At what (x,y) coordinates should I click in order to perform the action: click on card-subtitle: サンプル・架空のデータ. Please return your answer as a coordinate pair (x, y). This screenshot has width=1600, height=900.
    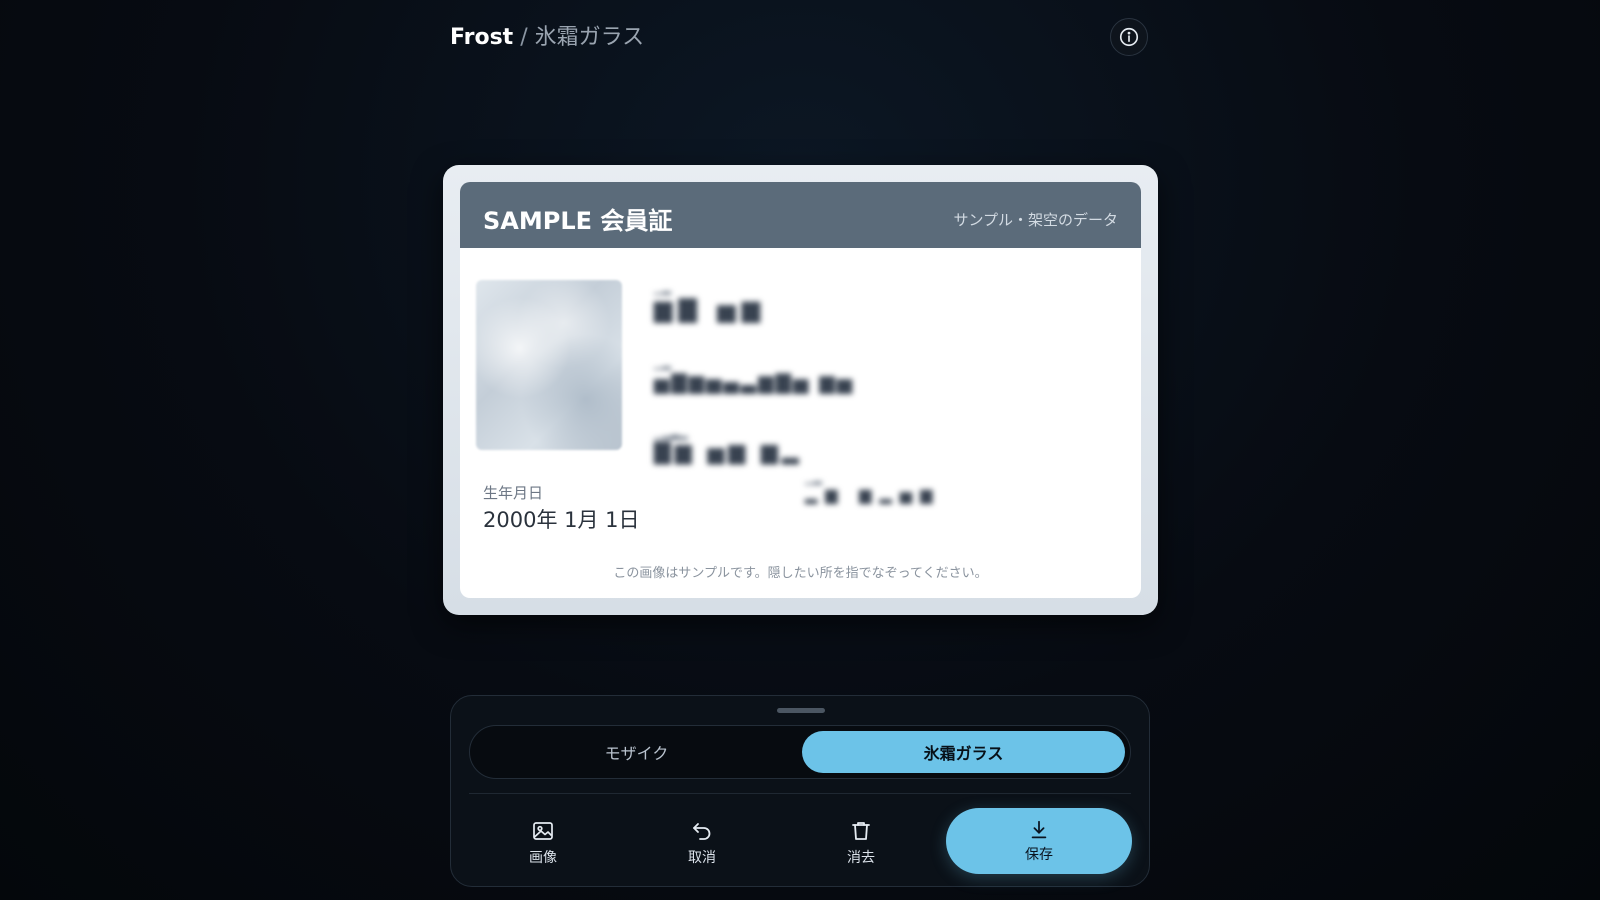
    Looking at the image, I should click on (1035, 220).